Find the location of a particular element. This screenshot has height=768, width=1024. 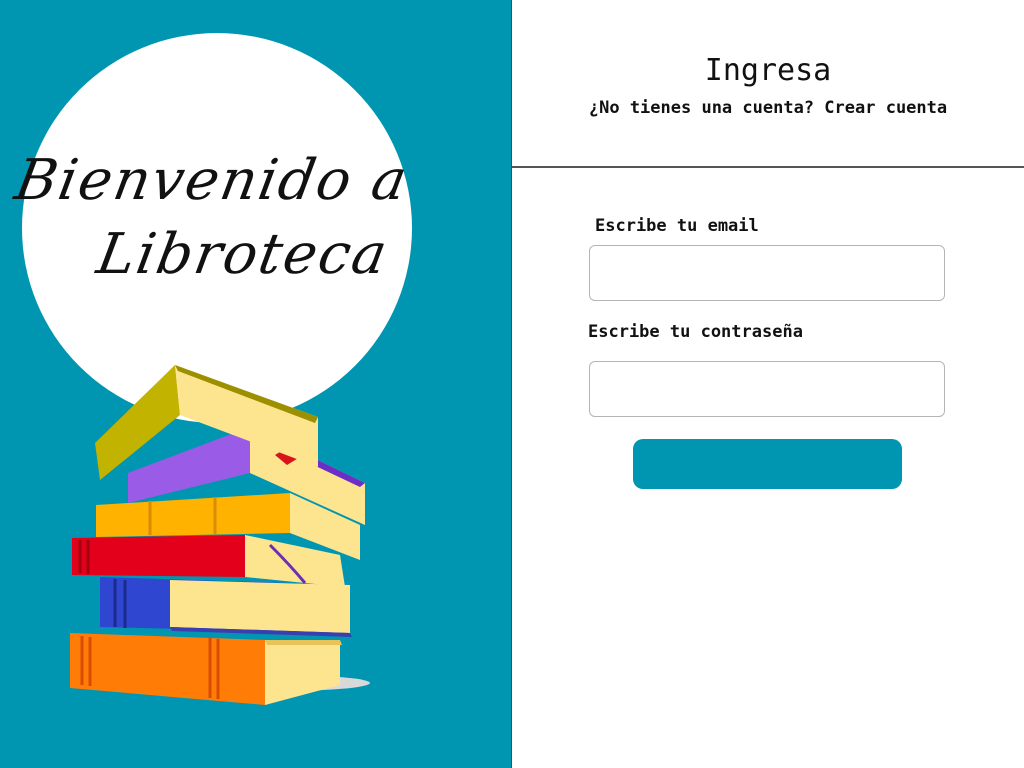

password-field is located at coordinates (767, 389).